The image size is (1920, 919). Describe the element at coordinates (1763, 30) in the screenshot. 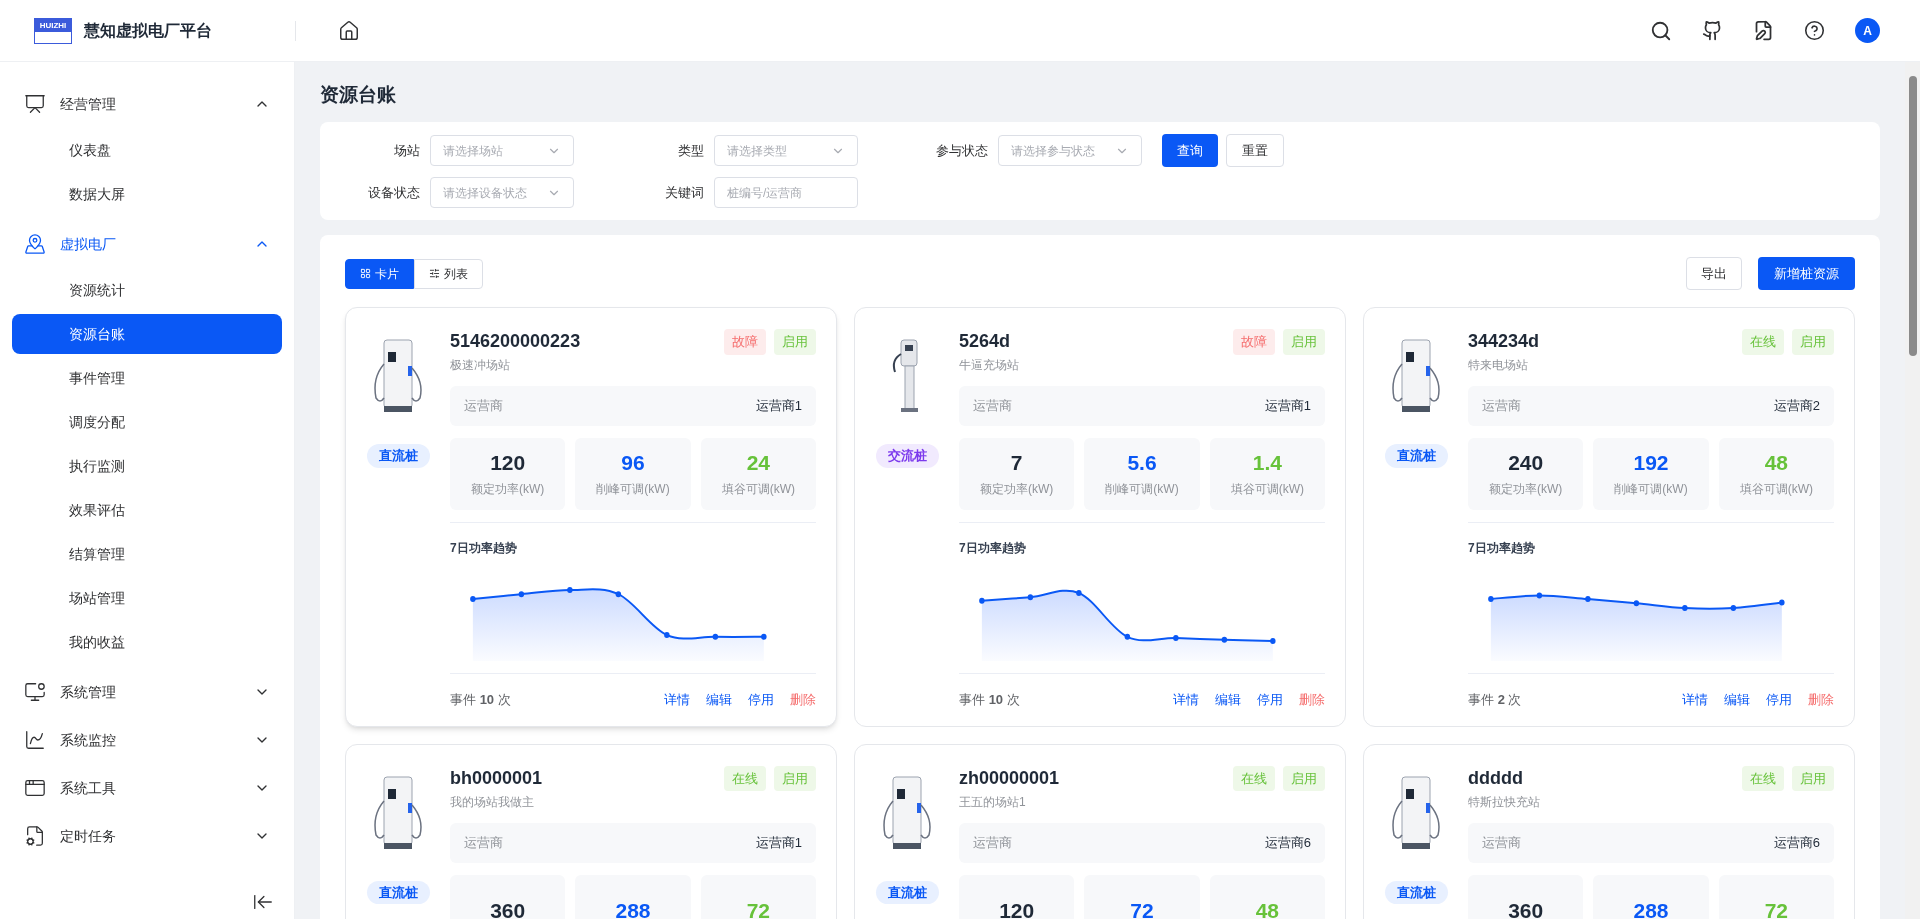

I see `document-edit-icon` at that location.